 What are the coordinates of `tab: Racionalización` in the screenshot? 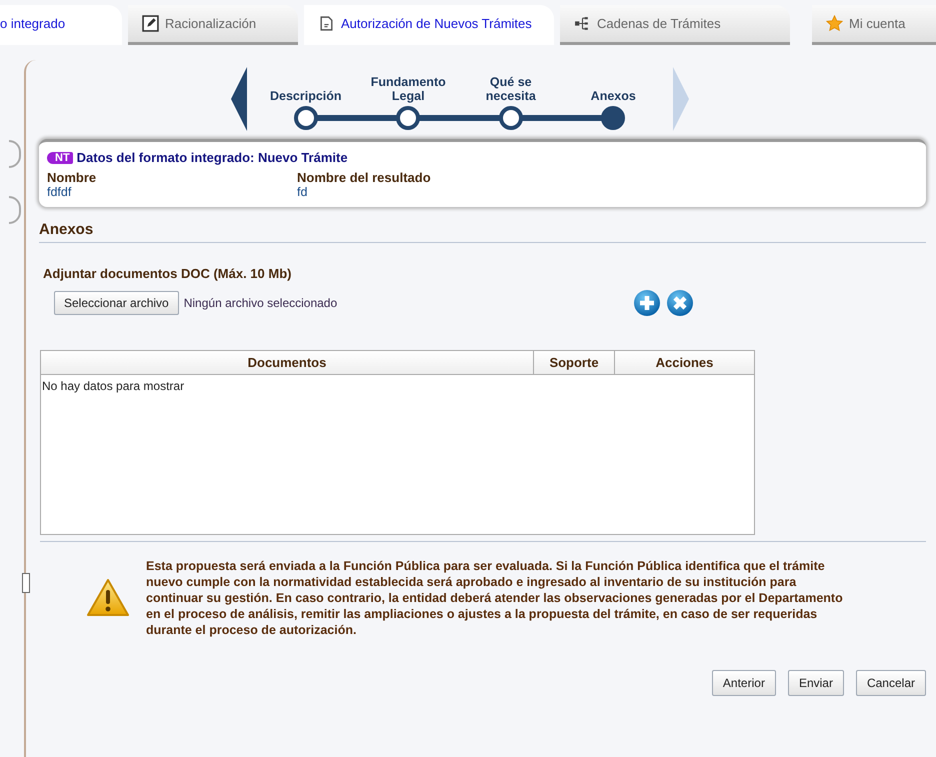 It's located at (213, 25).